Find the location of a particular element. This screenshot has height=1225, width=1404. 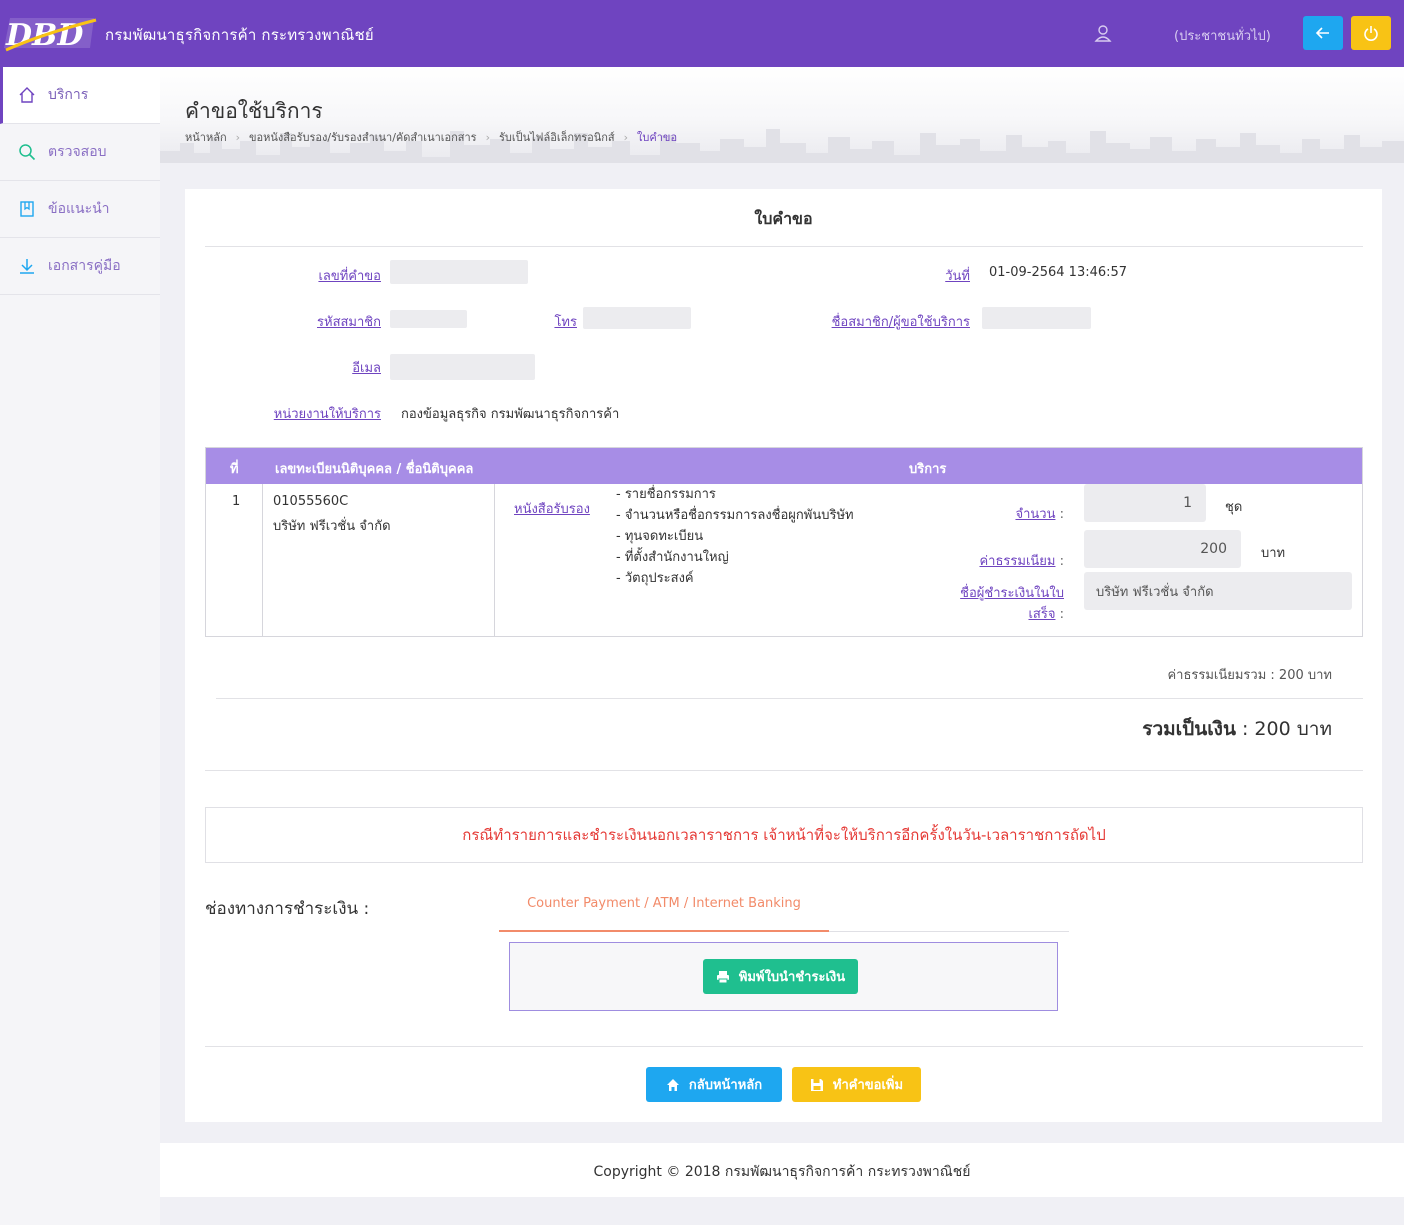

member-id-value is located at coordinates (428, 319).